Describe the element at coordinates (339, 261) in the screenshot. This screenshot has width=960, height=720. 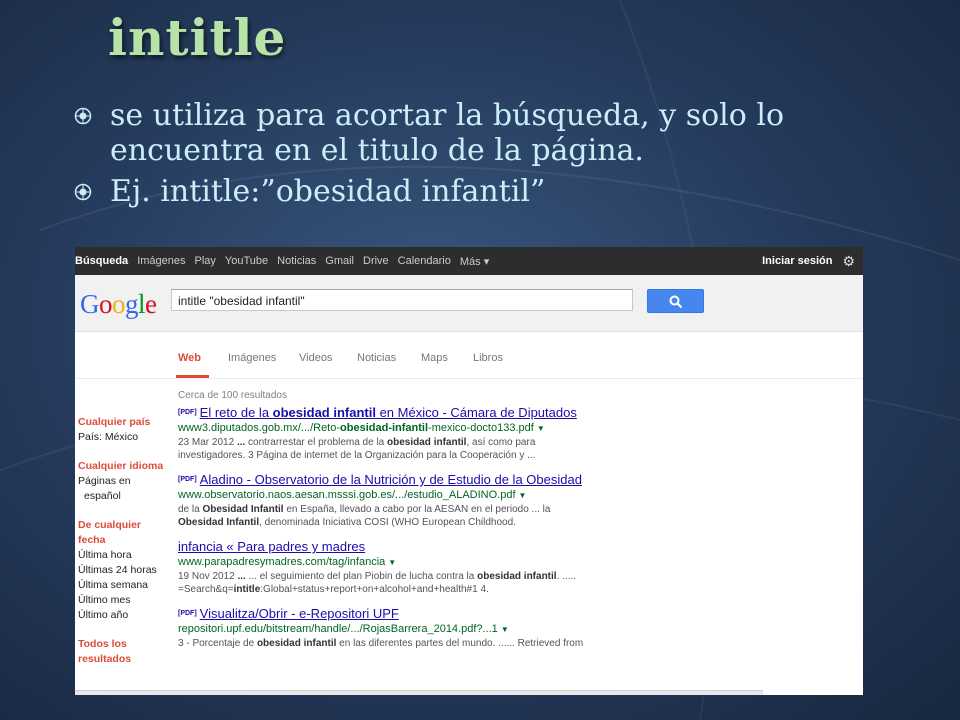
I see `bar-link-gmail: Gmail` at that location.